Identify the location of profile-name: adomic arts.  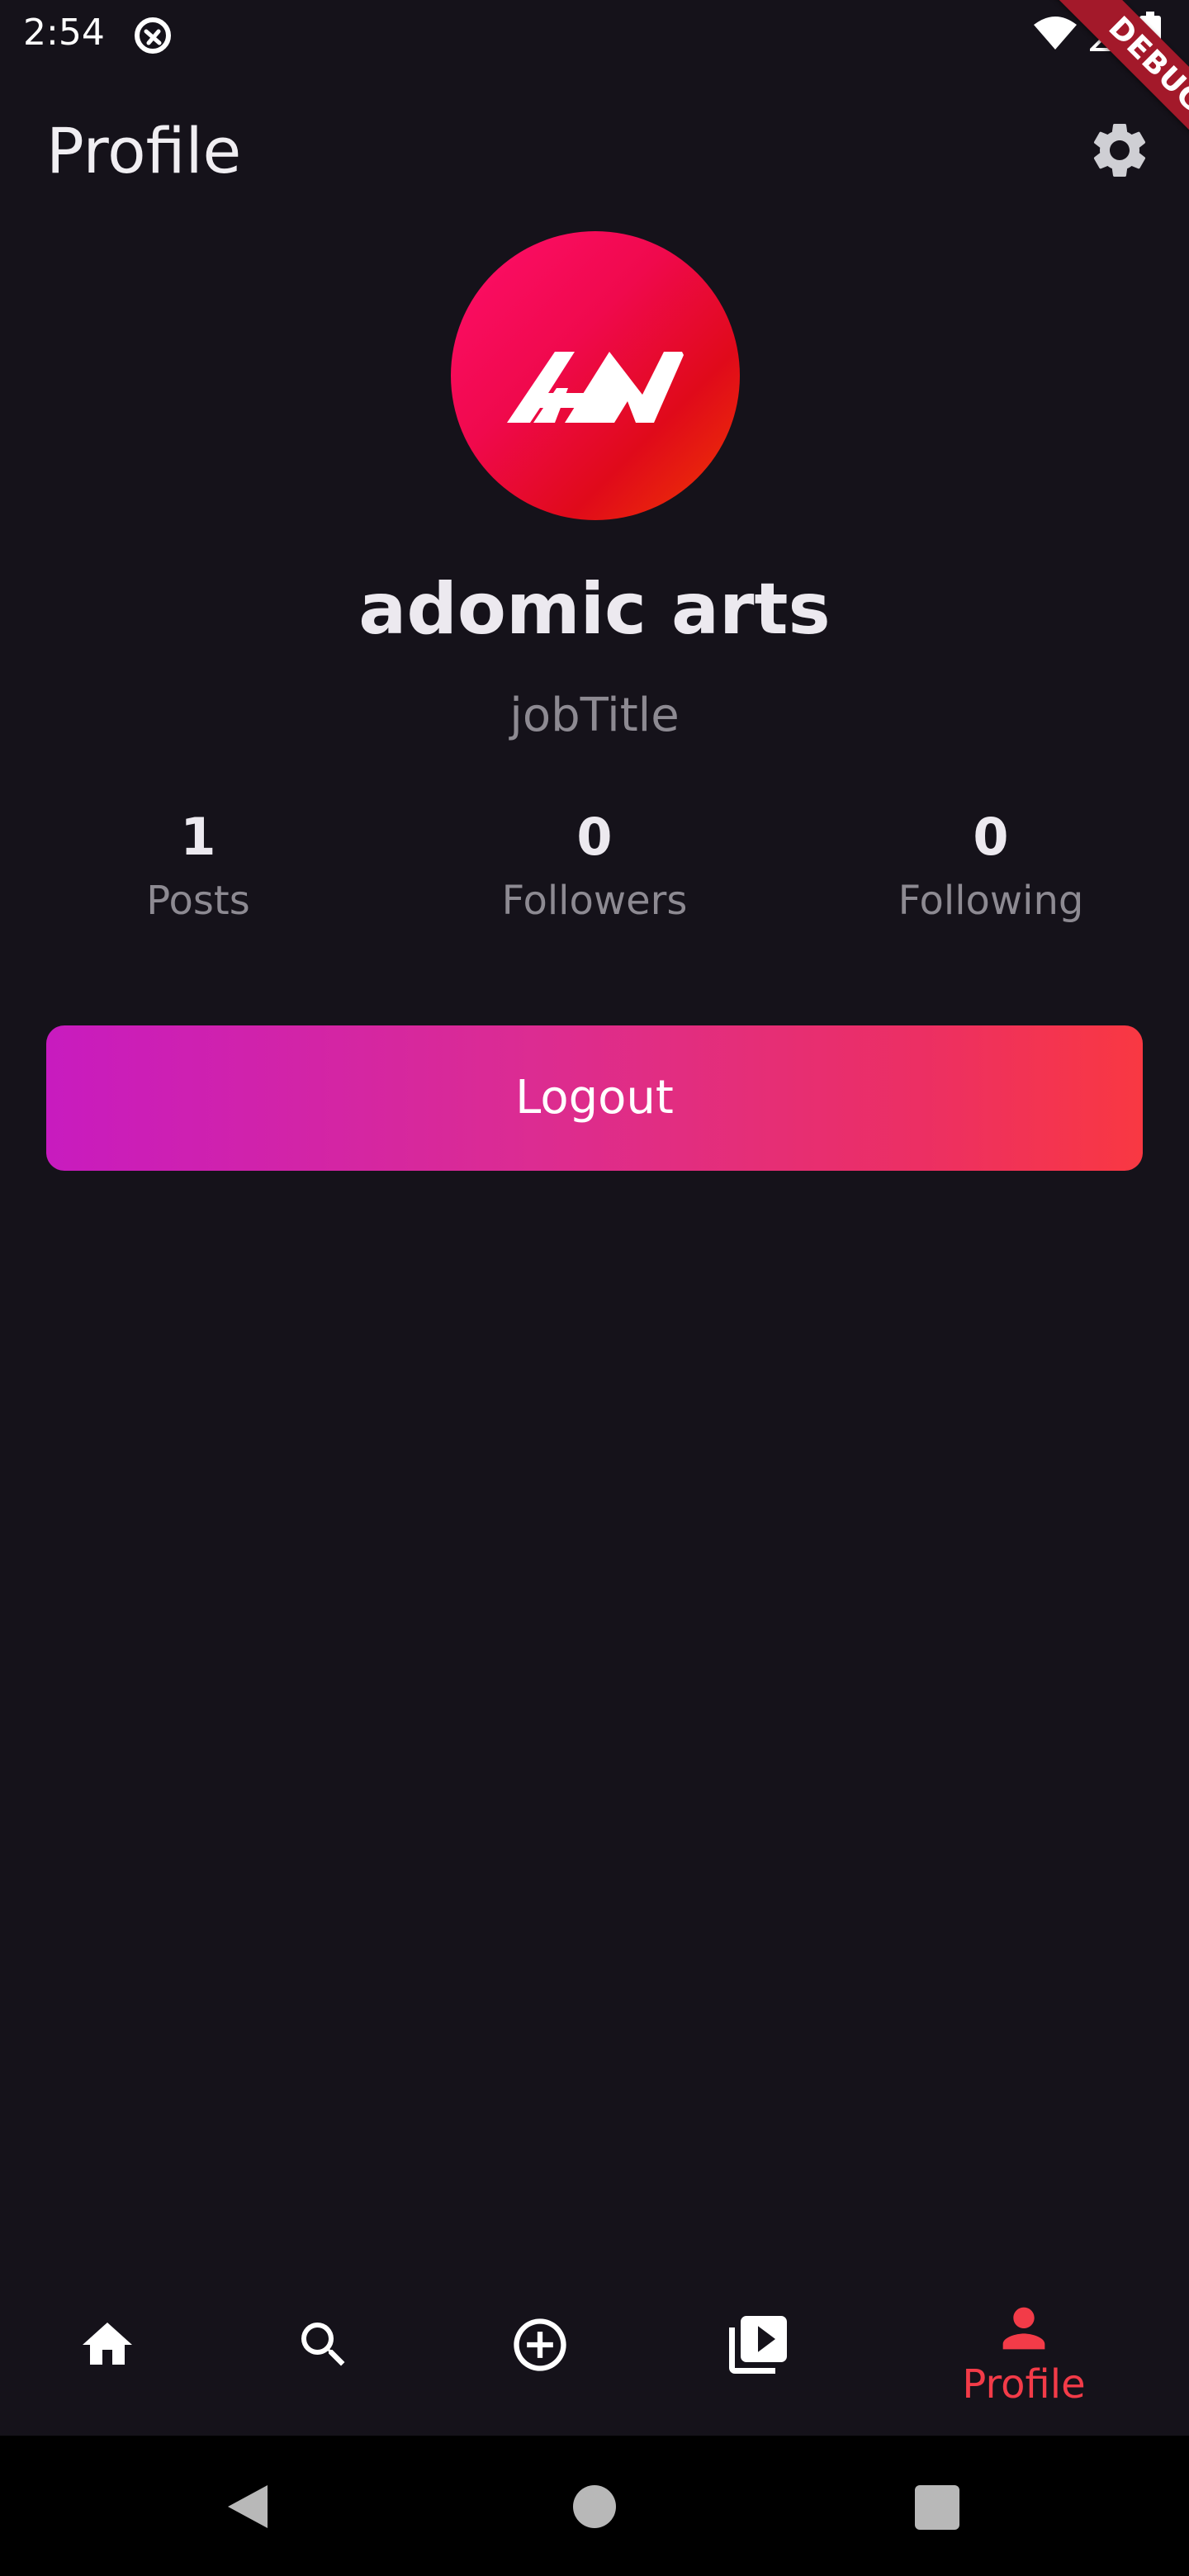
(594, 609).